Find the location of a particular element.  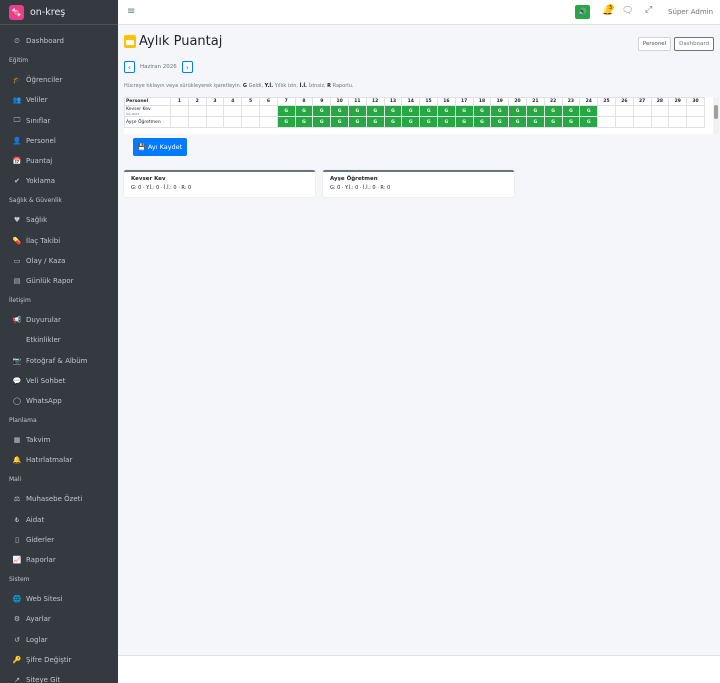

brand: 🍬 on-kreş is located at coordinates (59, 12).